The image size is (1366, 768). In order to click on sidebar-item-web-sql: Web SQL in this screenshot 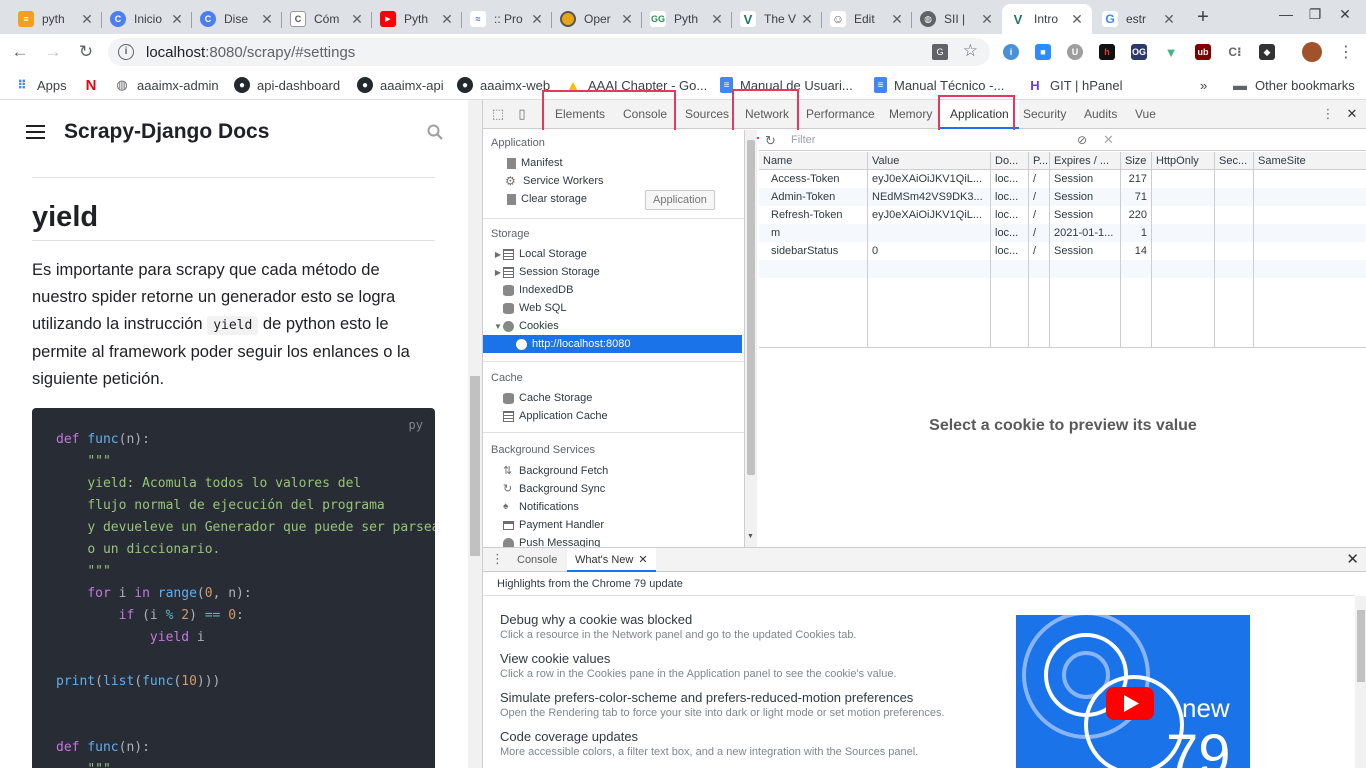, I will do `click(612, 308)`.